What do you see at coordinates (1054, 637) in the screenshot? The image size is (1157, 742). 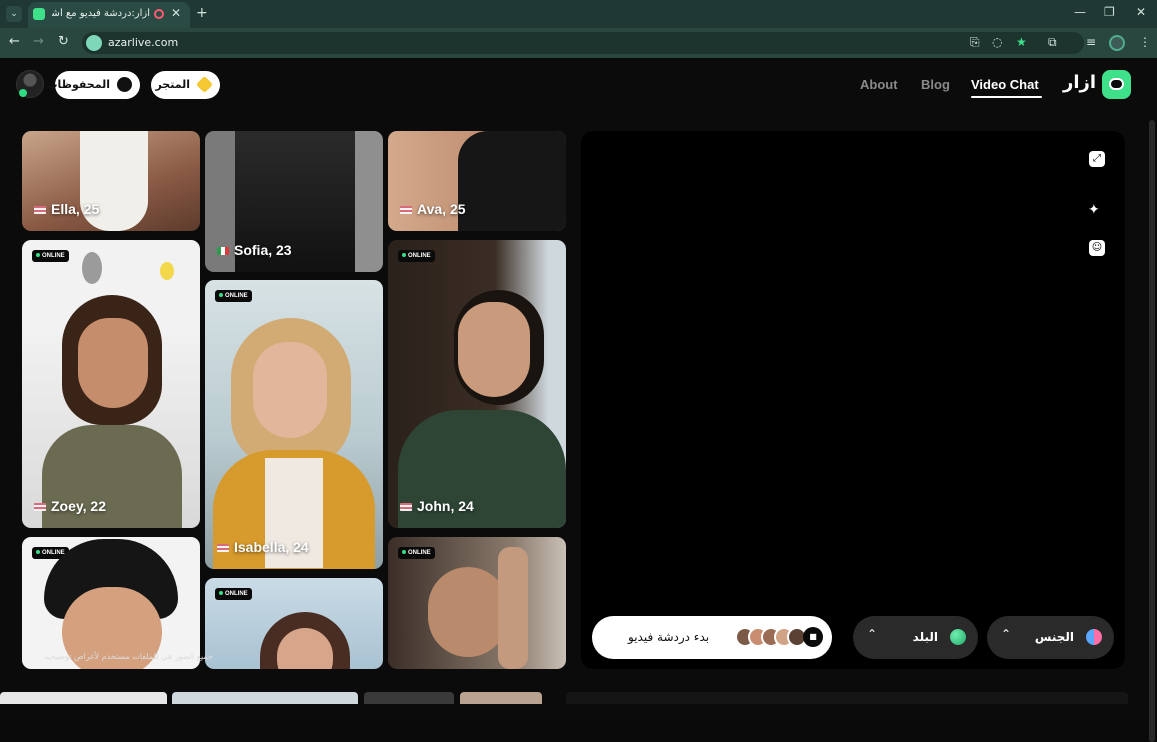 I see `gender-label: الجنس` at bounding box center [1054, 637].